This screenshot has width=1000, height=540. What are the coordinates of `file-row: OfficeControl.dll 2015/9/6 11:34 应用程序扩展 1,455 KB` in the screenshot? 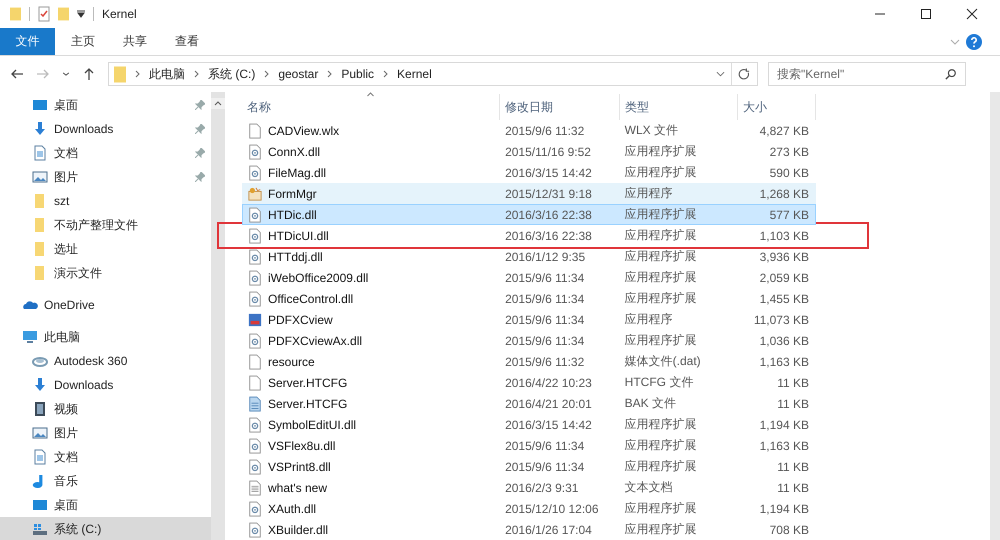 It's located at (529, 298).